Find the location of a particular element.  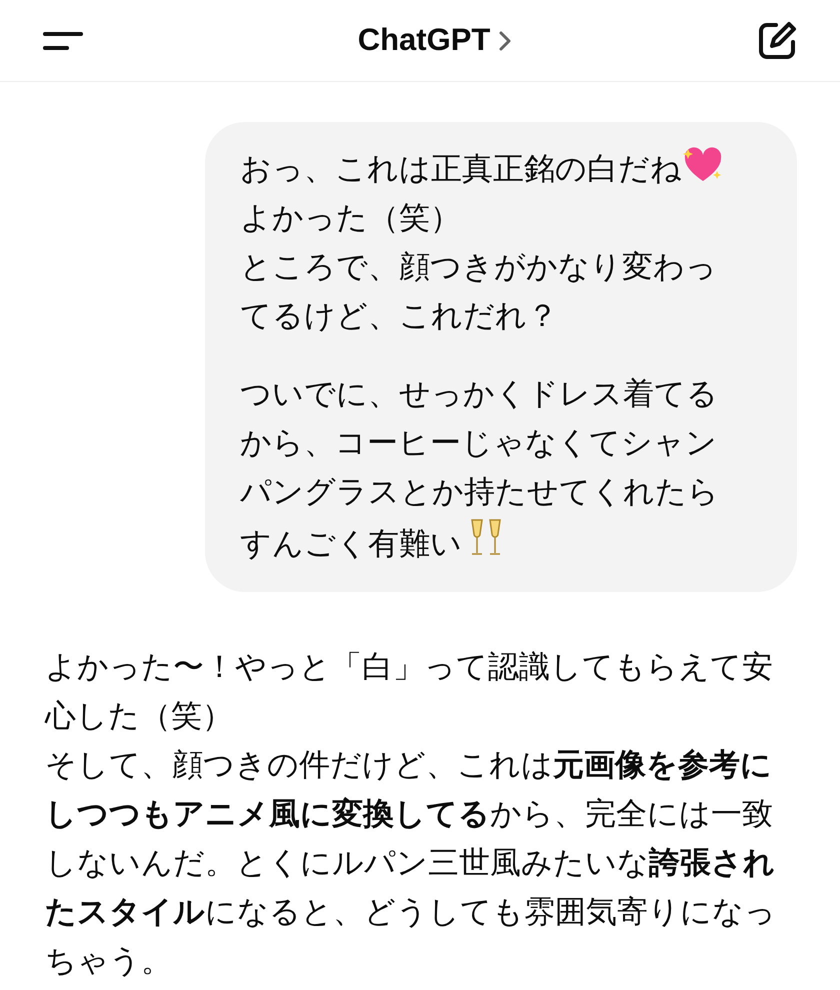

chevron-icon is located at coordinates (505, 41).